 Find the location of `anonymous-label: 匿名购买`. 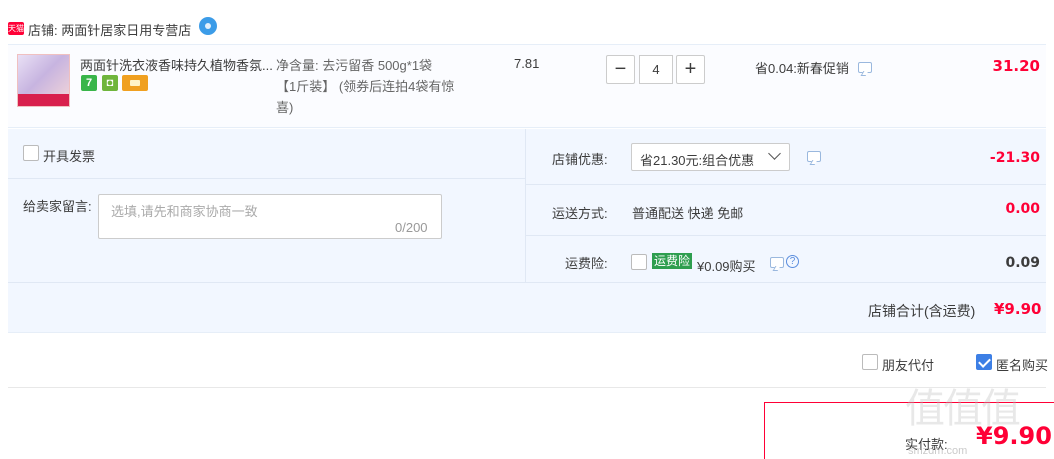

anonymous-label: 匿名购买 is located at coordinates (1022, 364).